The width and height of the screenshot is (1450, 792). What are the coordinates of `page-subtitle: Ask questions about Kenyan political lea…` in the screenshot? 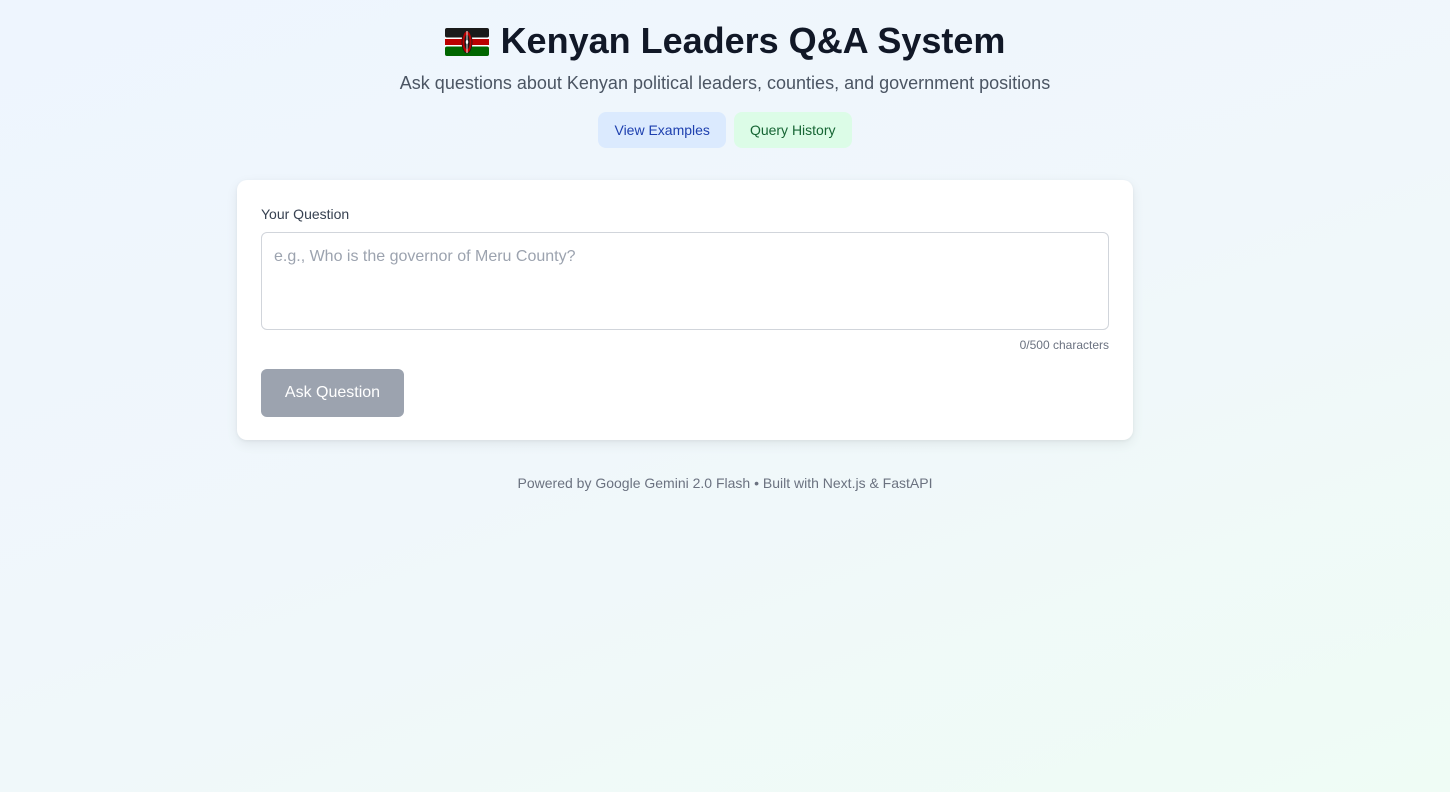 It's located at (725, 83).